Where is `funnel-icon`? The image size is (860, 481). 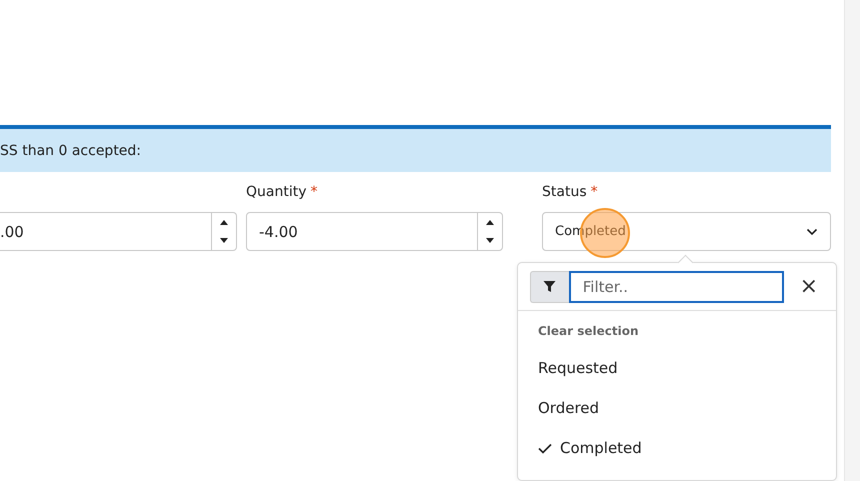 funnel-icon is located at coordinates (549, 286).